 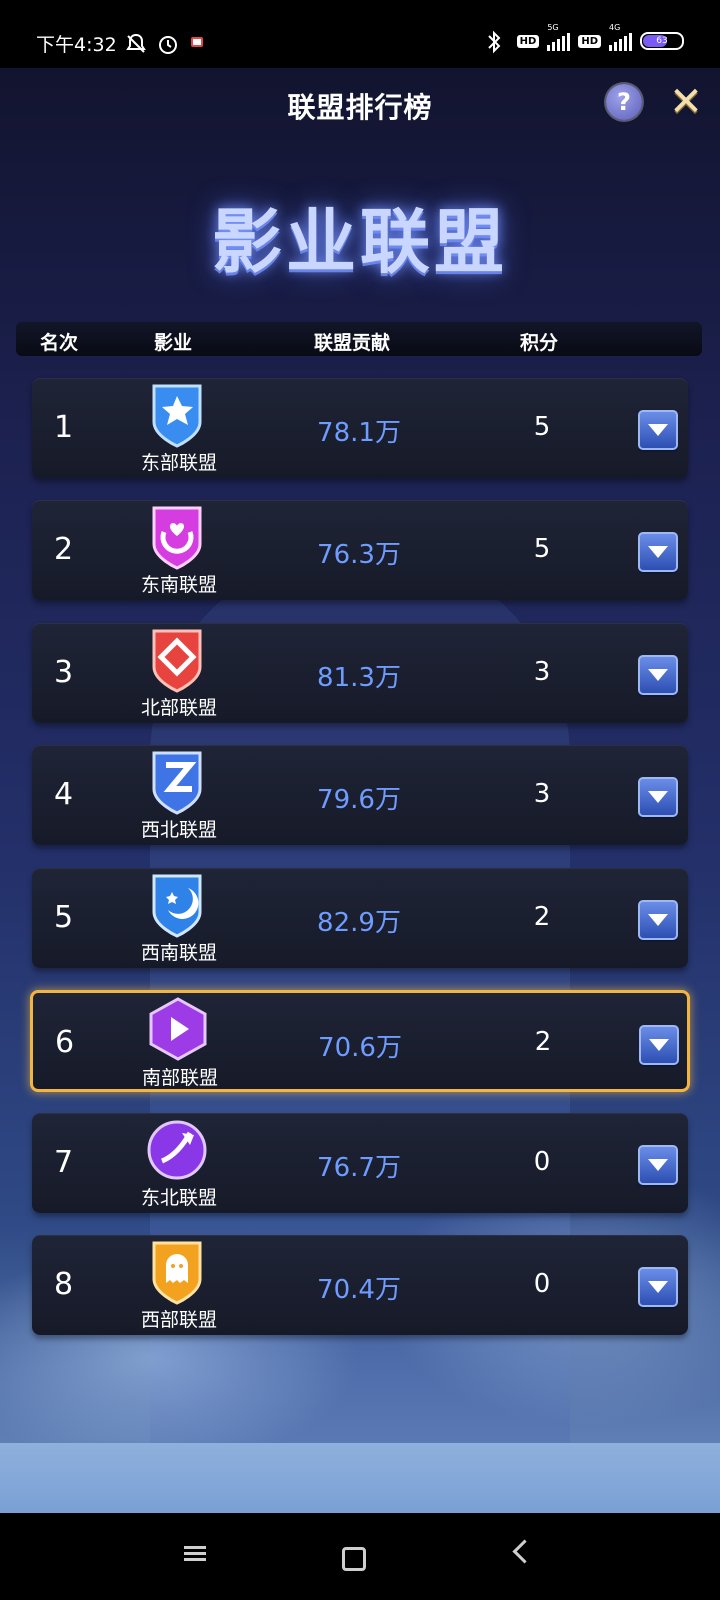 I want to click on hd-badge: HD, so click(x=528, y=41).